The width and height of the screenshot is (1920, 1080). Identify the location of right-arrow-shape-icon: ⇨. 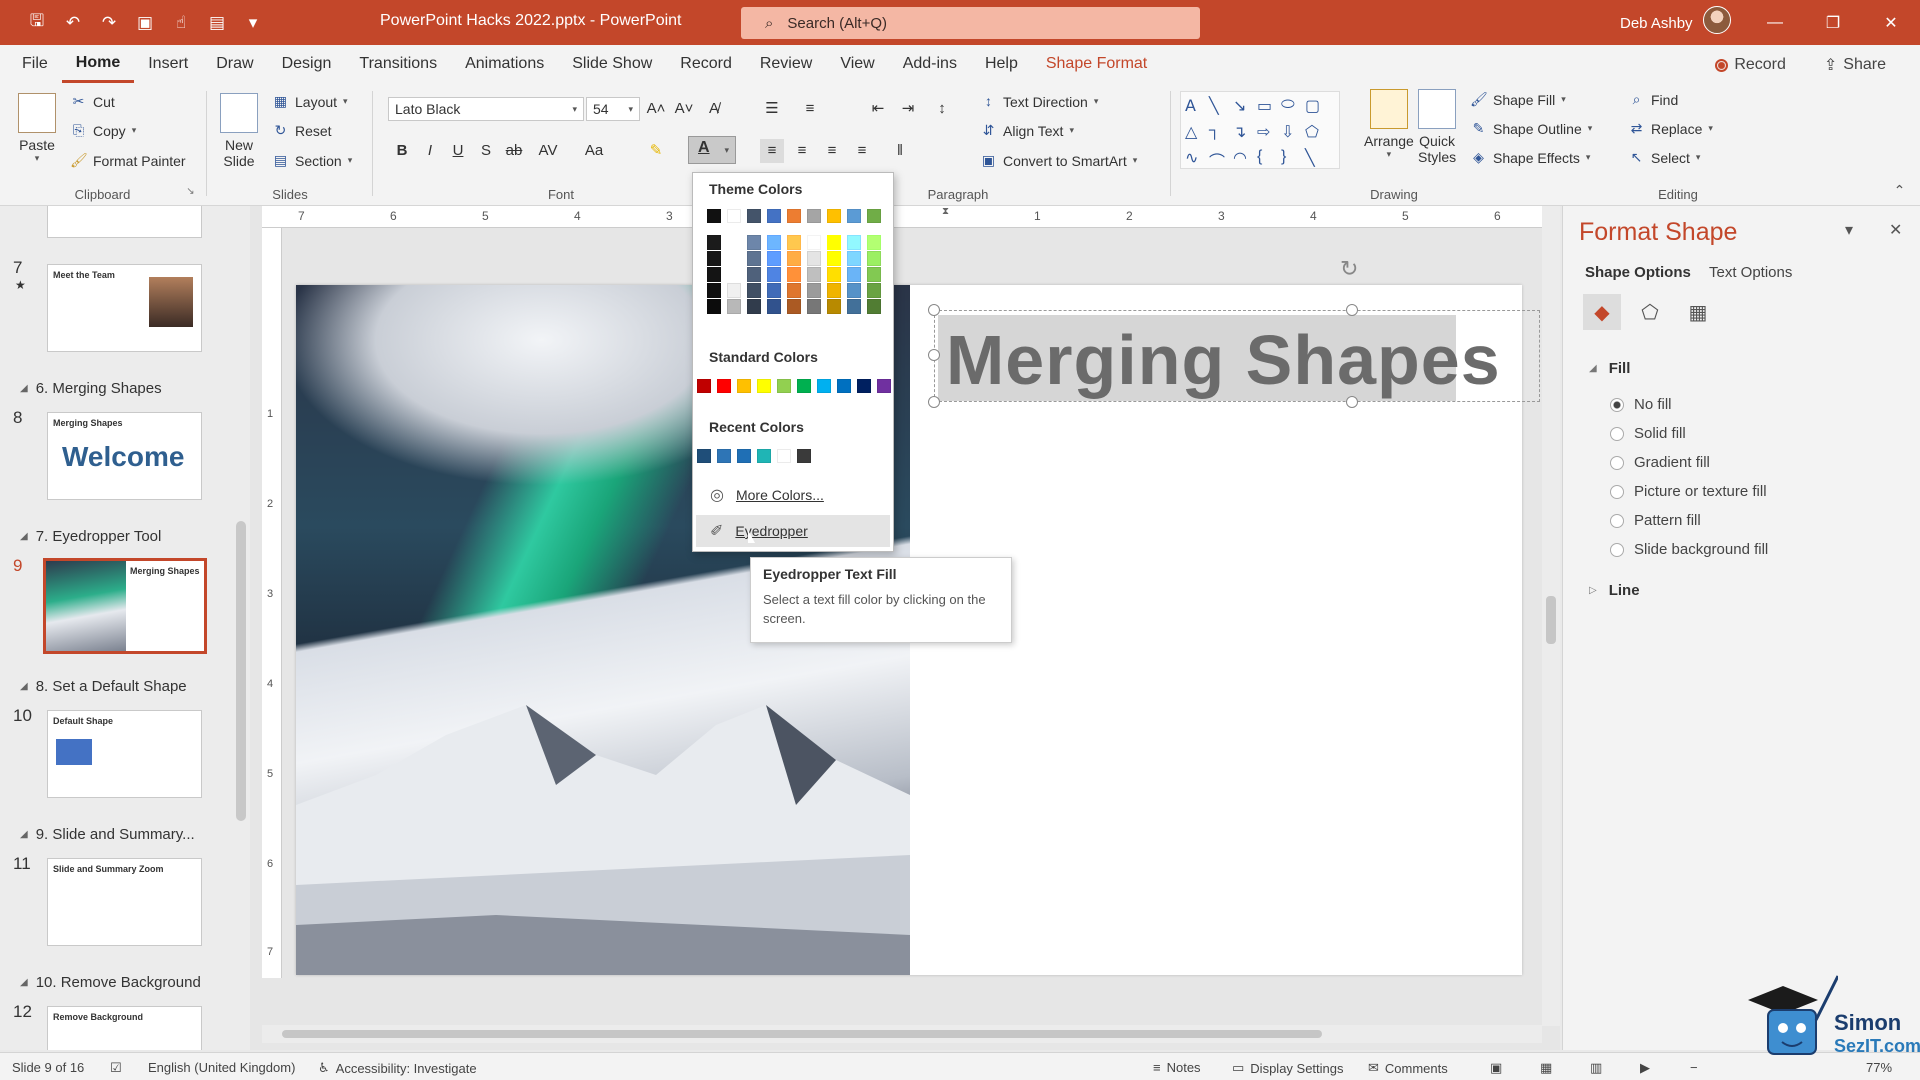
(1268, 134).